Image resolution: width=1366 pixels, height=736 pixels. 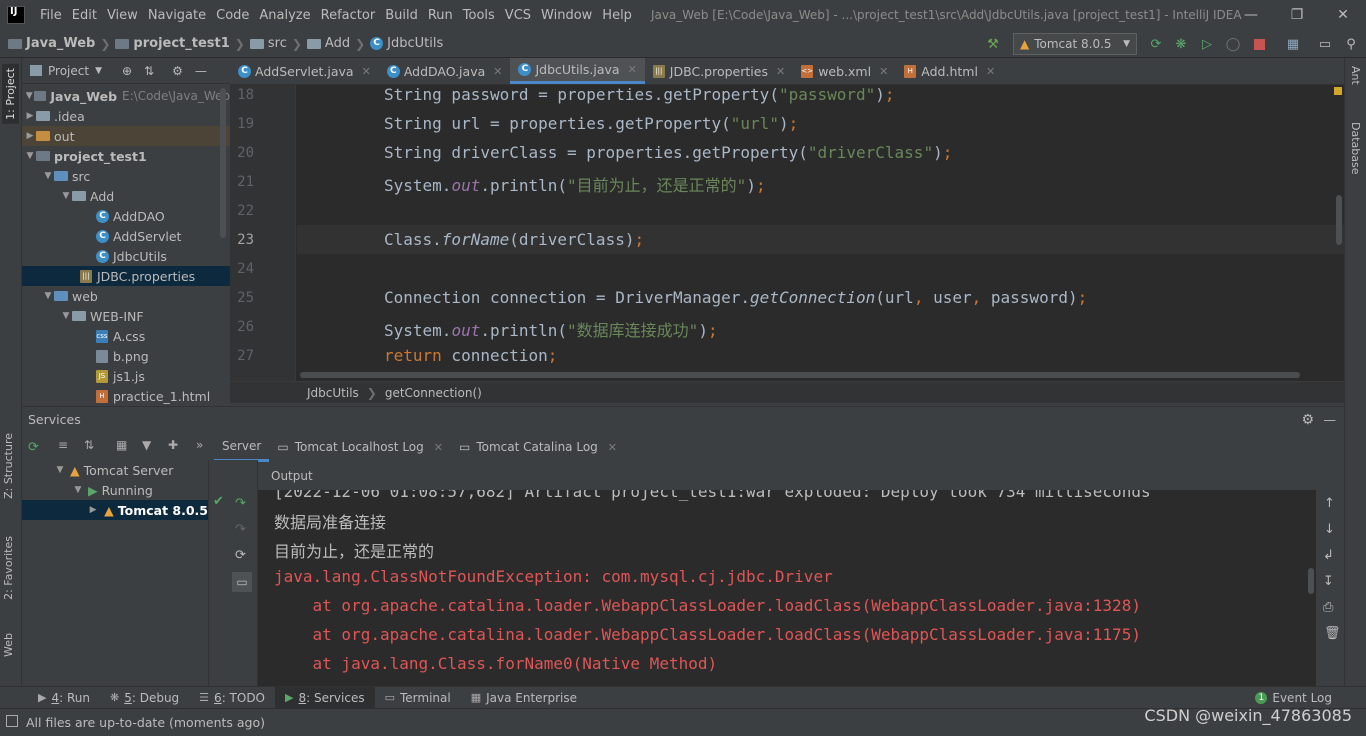 What do you see at coordinates (719, 71) in the screenshot?
I see `tab-jdbc-properties: ||| JDBC.properties ✕` at bounding box center [719, 71].